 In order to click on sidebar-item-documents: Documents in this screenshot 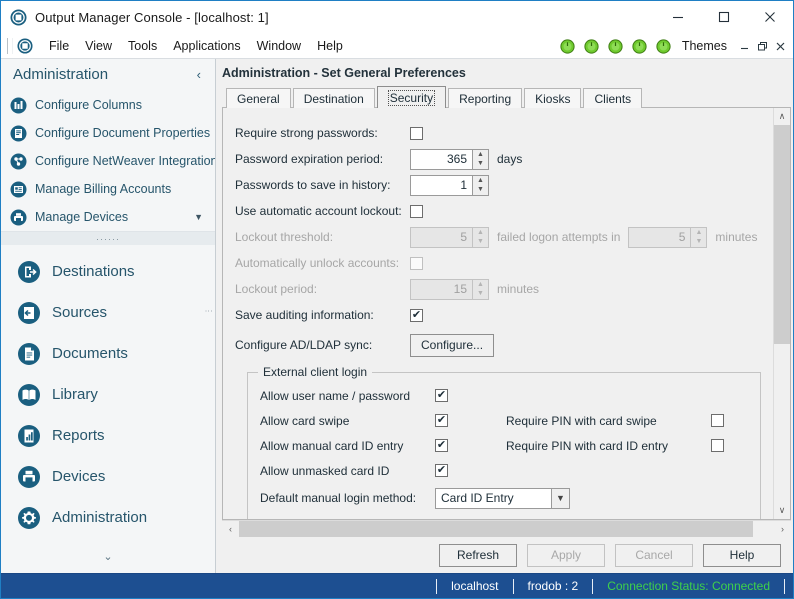, I will do `click(108, 353)`.